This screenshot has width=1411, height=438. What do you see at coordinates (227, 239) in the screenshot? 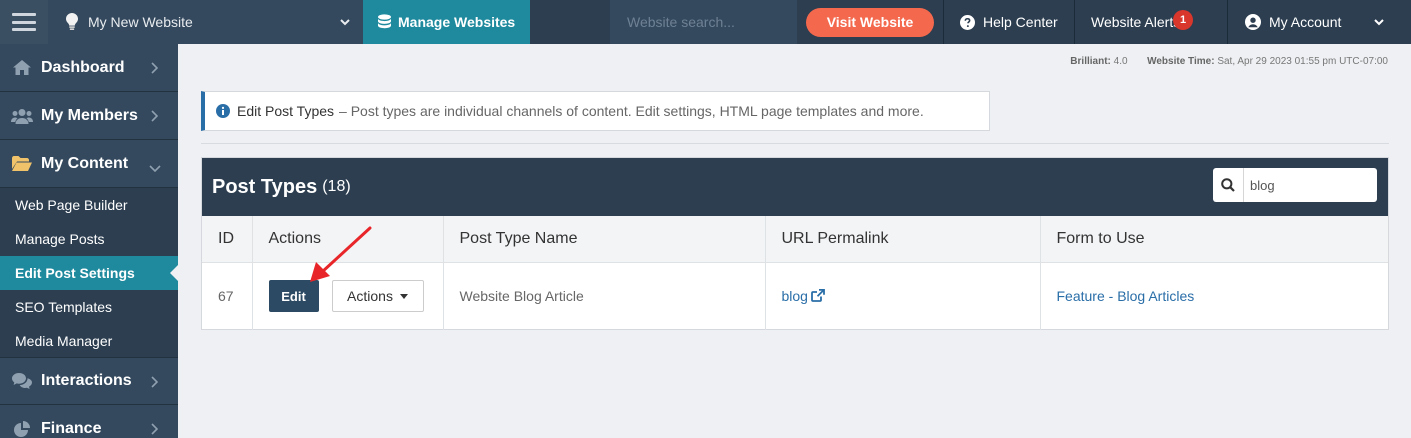
I see `column-header-id: ID` at bounding box center [227, 239].